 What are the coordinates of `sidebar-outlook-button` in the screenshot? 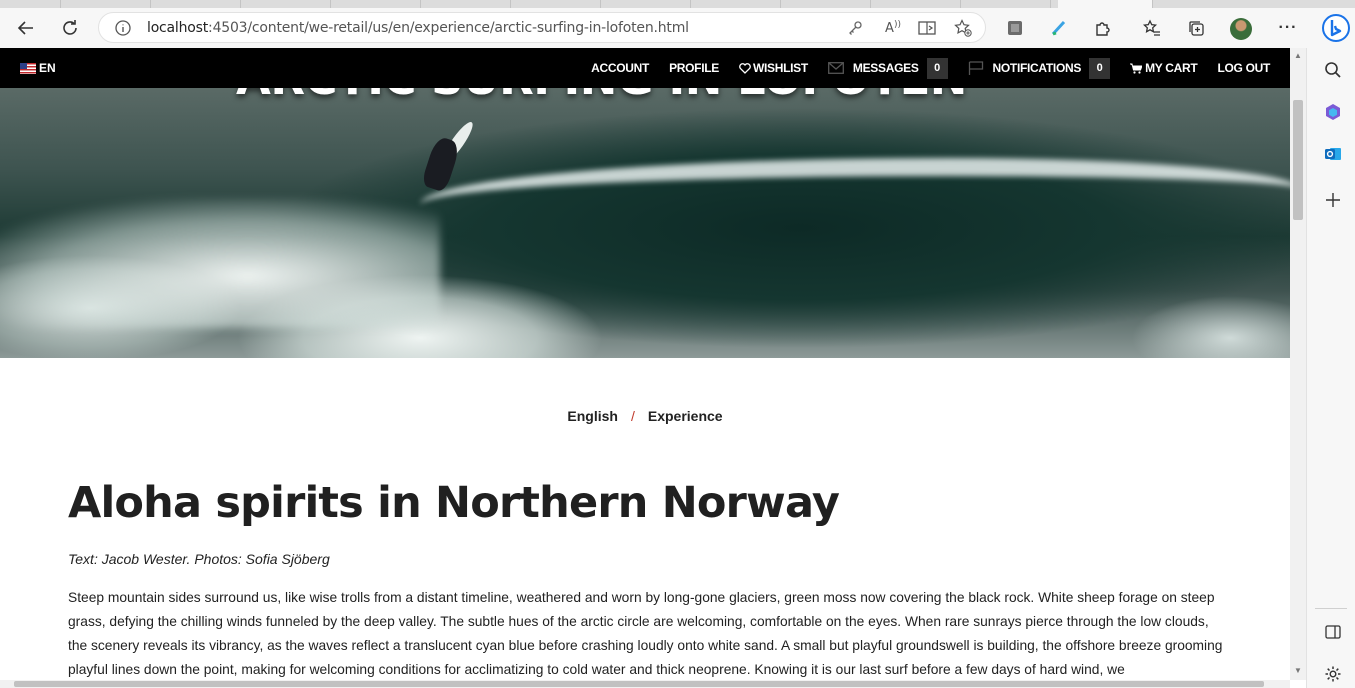 It's located at (1333, 154).